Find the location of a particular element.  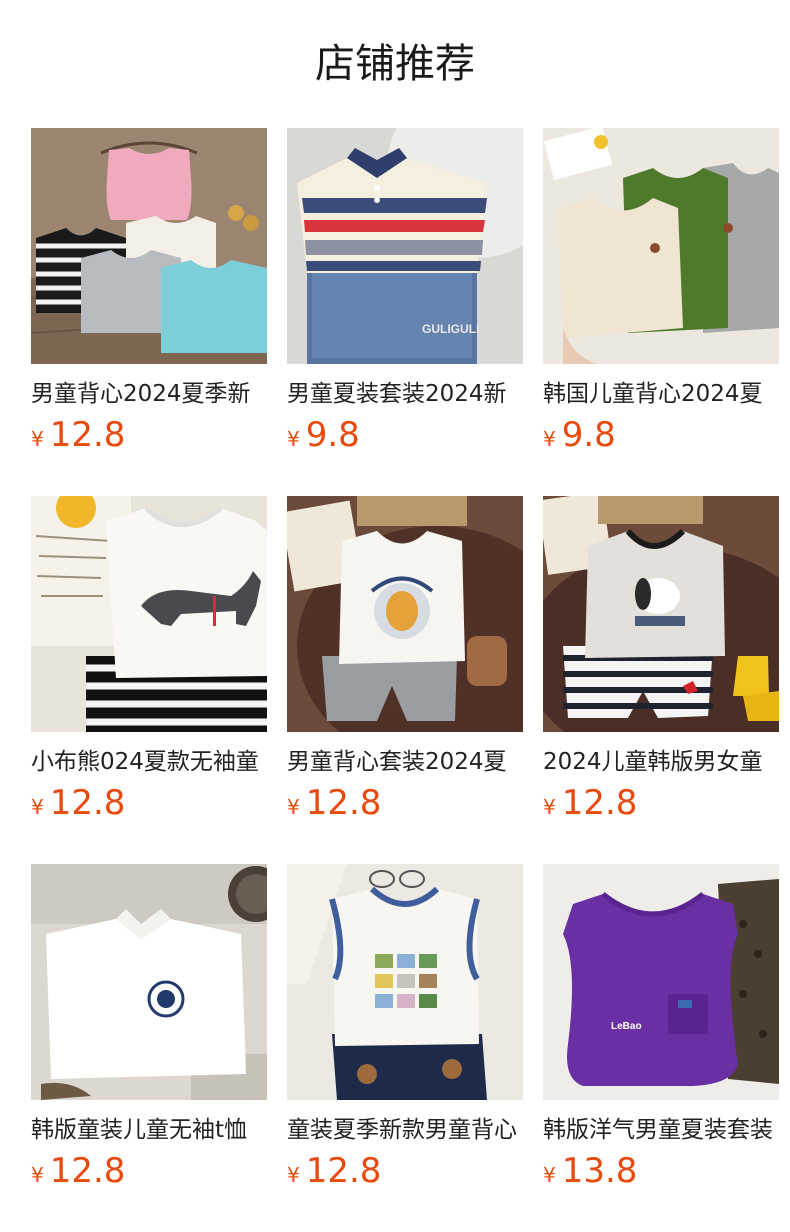

product-card: 韩国儿童背心2024夏 ¥9.8 is located at coordinates (661, 312).